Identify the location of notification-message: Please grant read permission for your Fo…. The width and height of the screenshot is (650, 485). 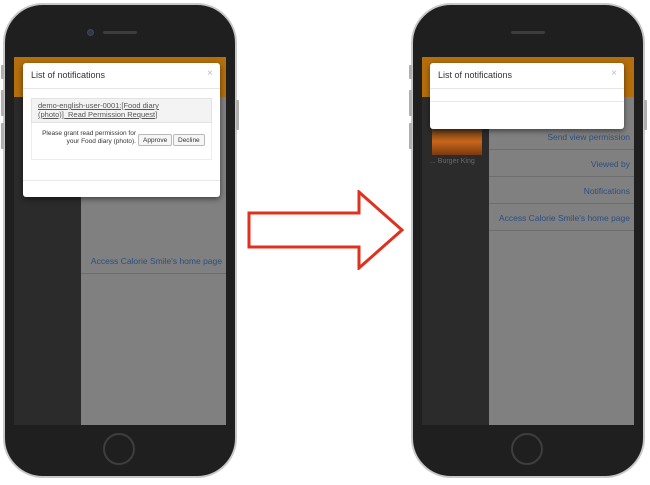
(89, 137).